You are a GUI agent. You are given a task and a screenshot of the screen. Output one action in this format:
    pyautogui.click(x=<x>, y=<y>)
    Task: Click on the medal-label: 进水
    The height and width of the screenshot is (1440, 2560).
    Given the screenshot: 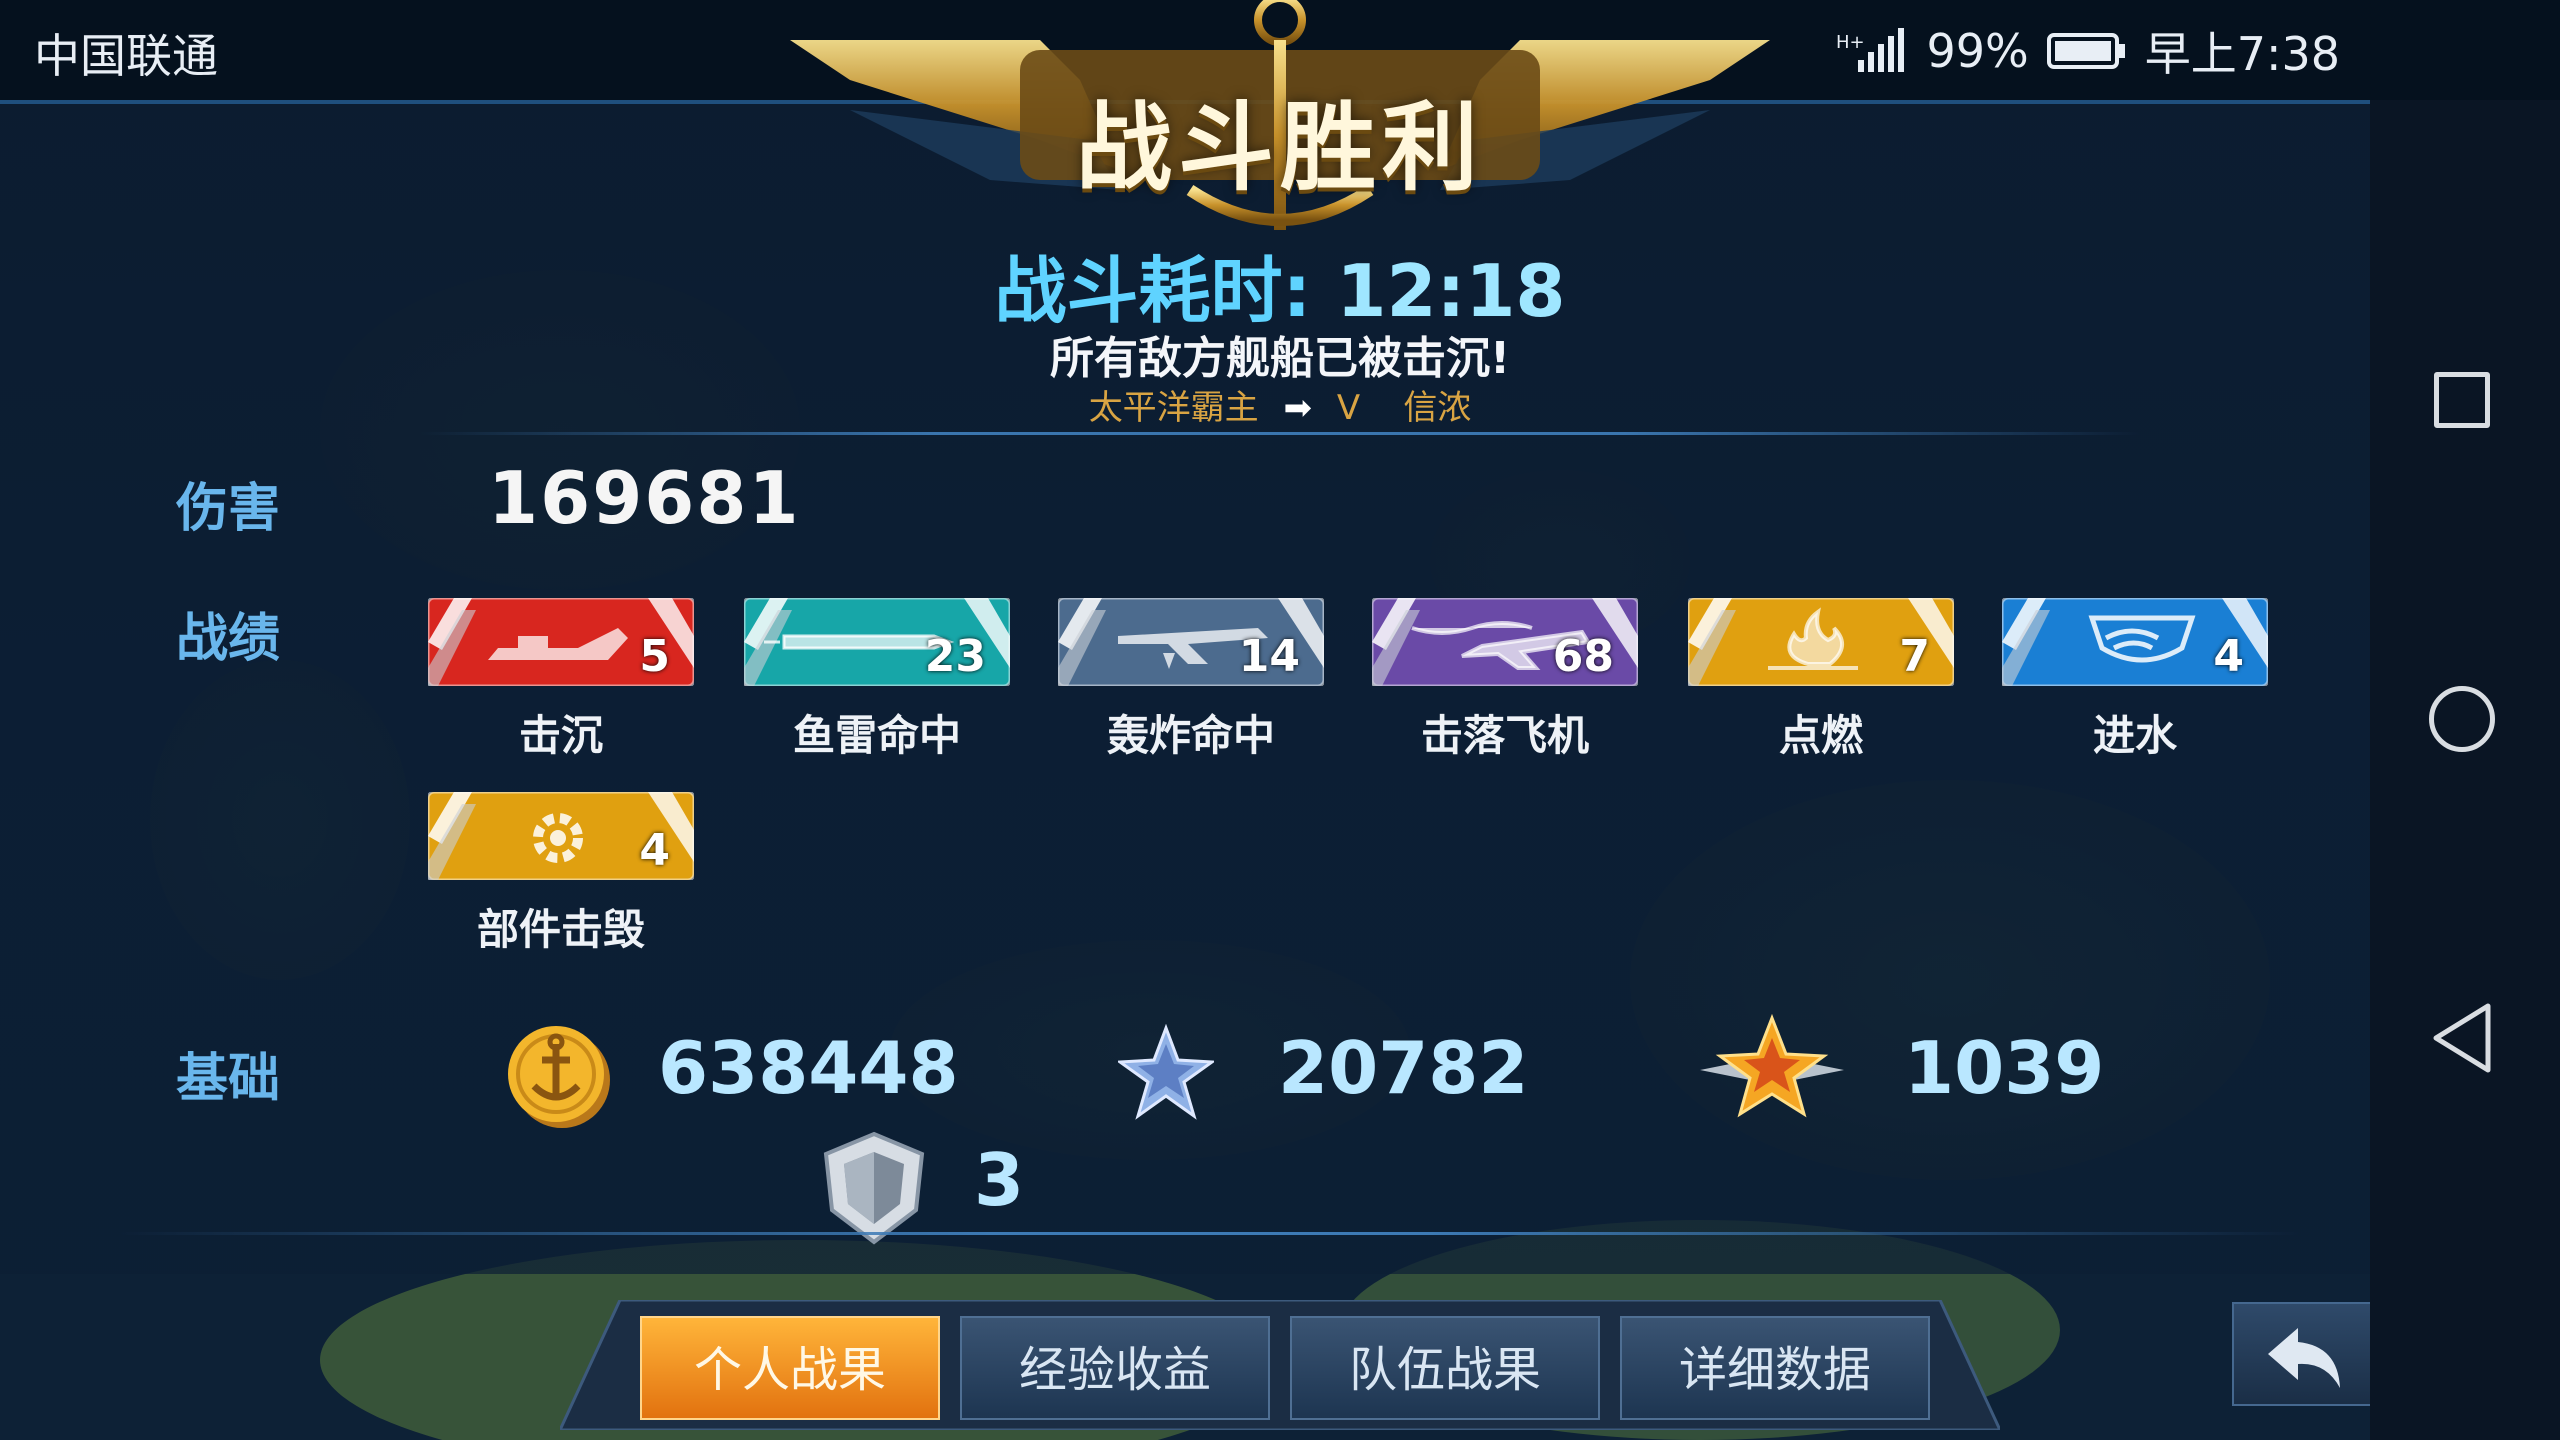 What is the action you would take?
    pyautogui.click(x=2134, y=735)
    